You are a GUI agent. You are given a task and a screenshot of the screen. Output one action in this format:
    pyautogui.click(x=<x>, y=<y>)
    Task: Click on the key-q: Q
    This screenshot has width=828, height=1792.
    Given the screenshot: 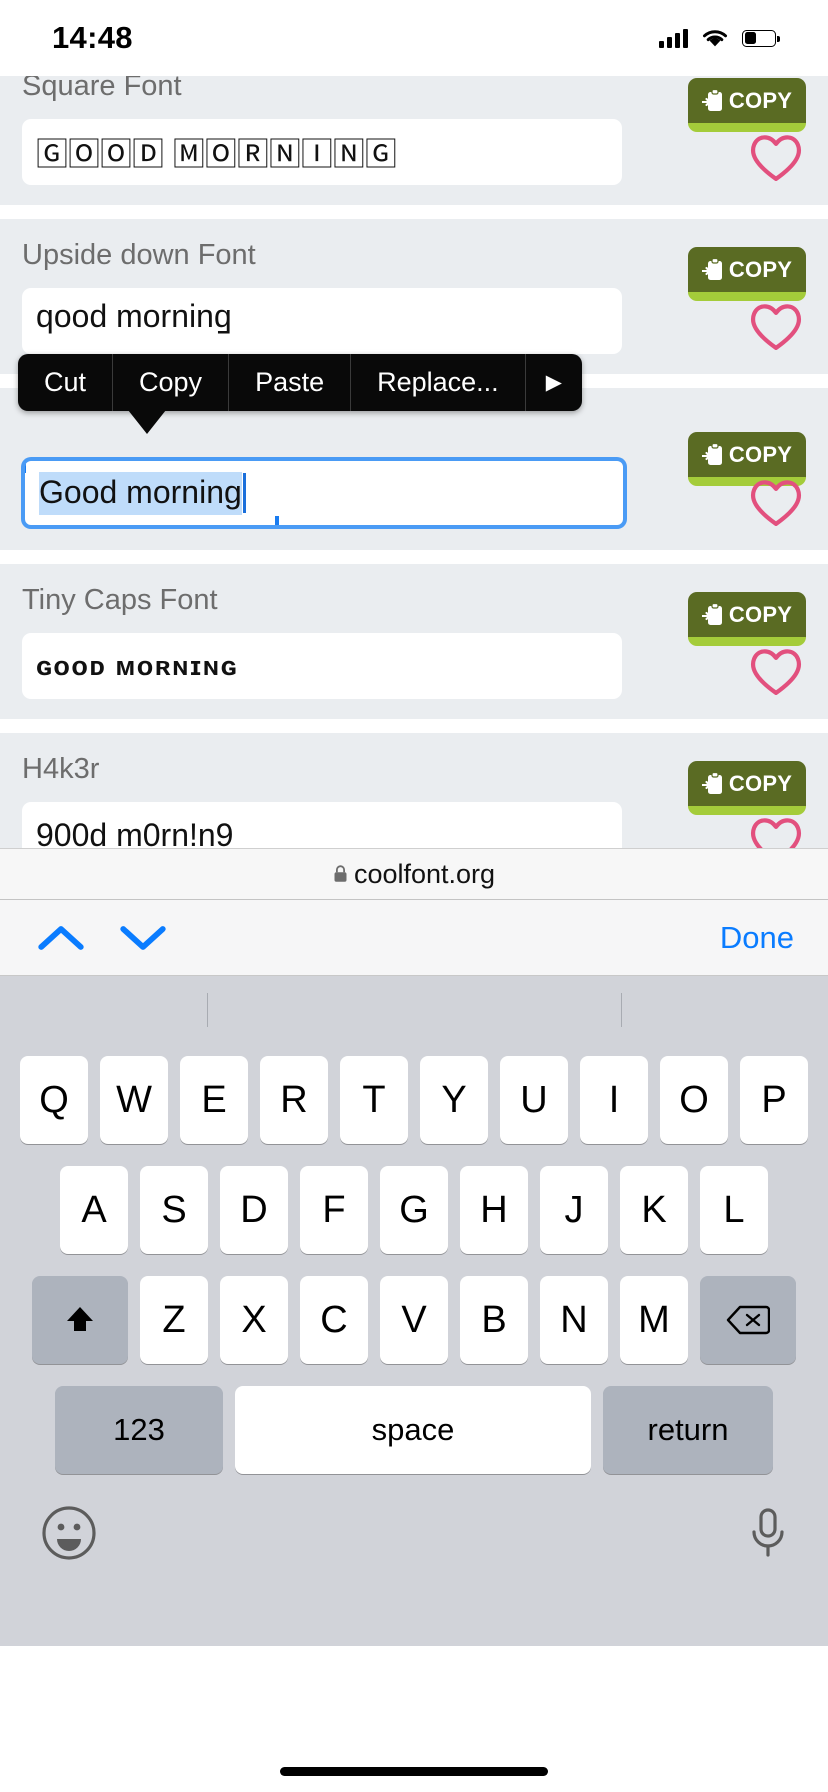 What is the action you would take?
    pyautogui.click(x=54, y=1100)
    